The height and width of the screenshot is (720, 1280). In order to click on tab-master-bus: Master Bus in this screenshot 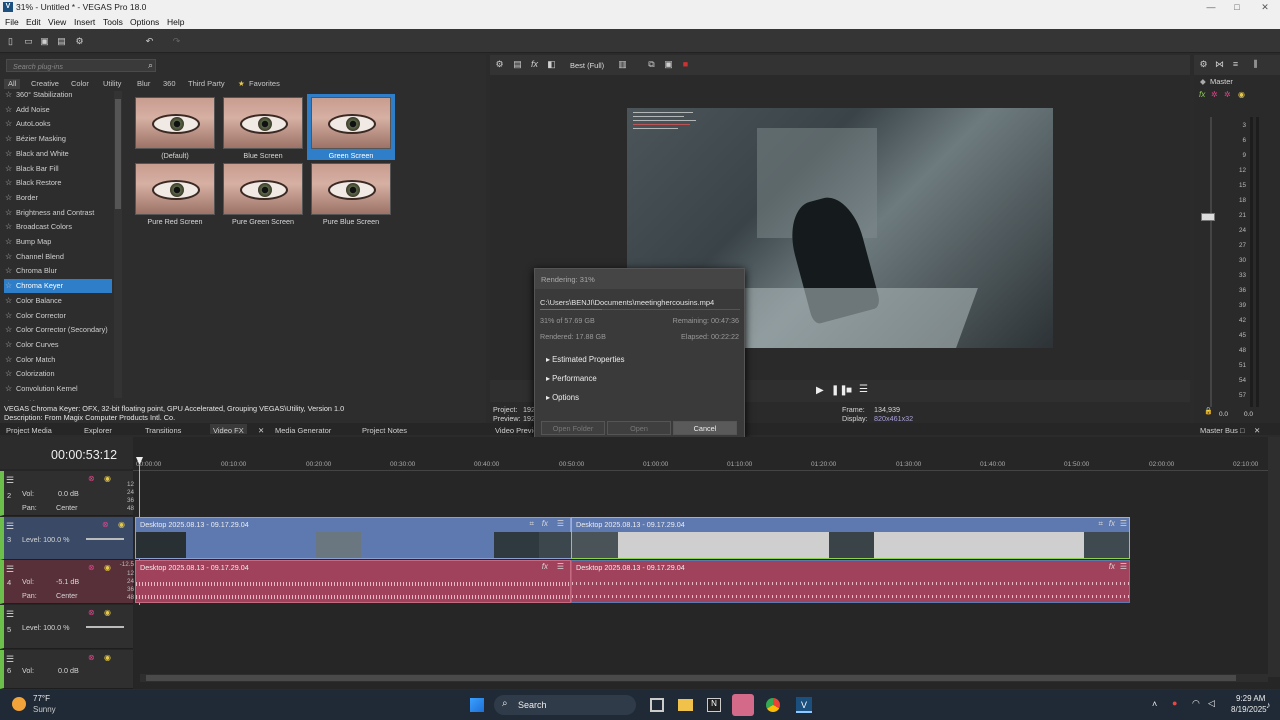, I will do `click(1219, 430)`.